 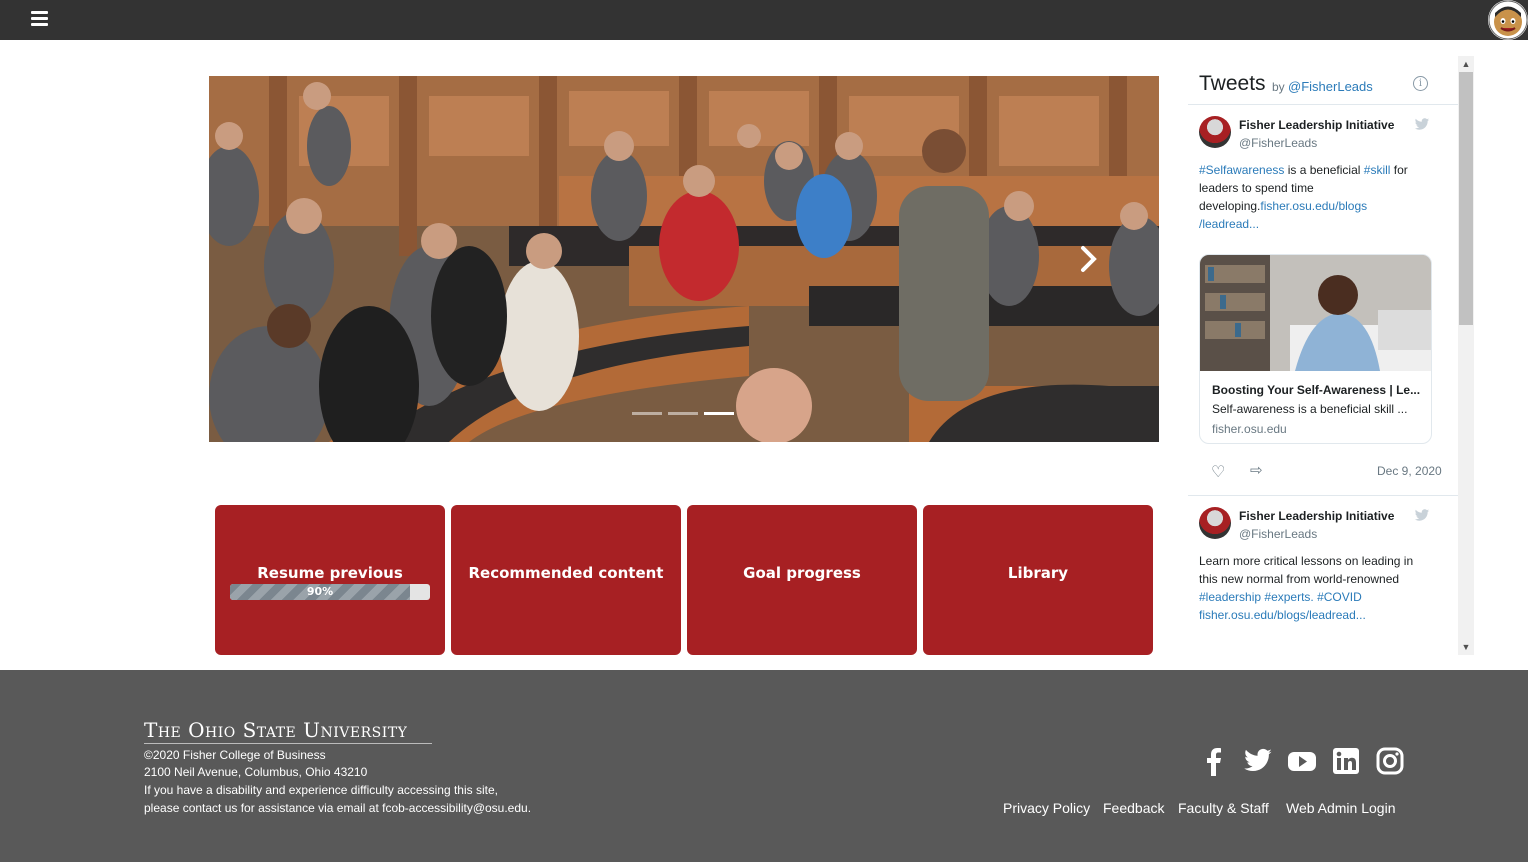 I want to click on top-bar, so click(x=764, y=20).